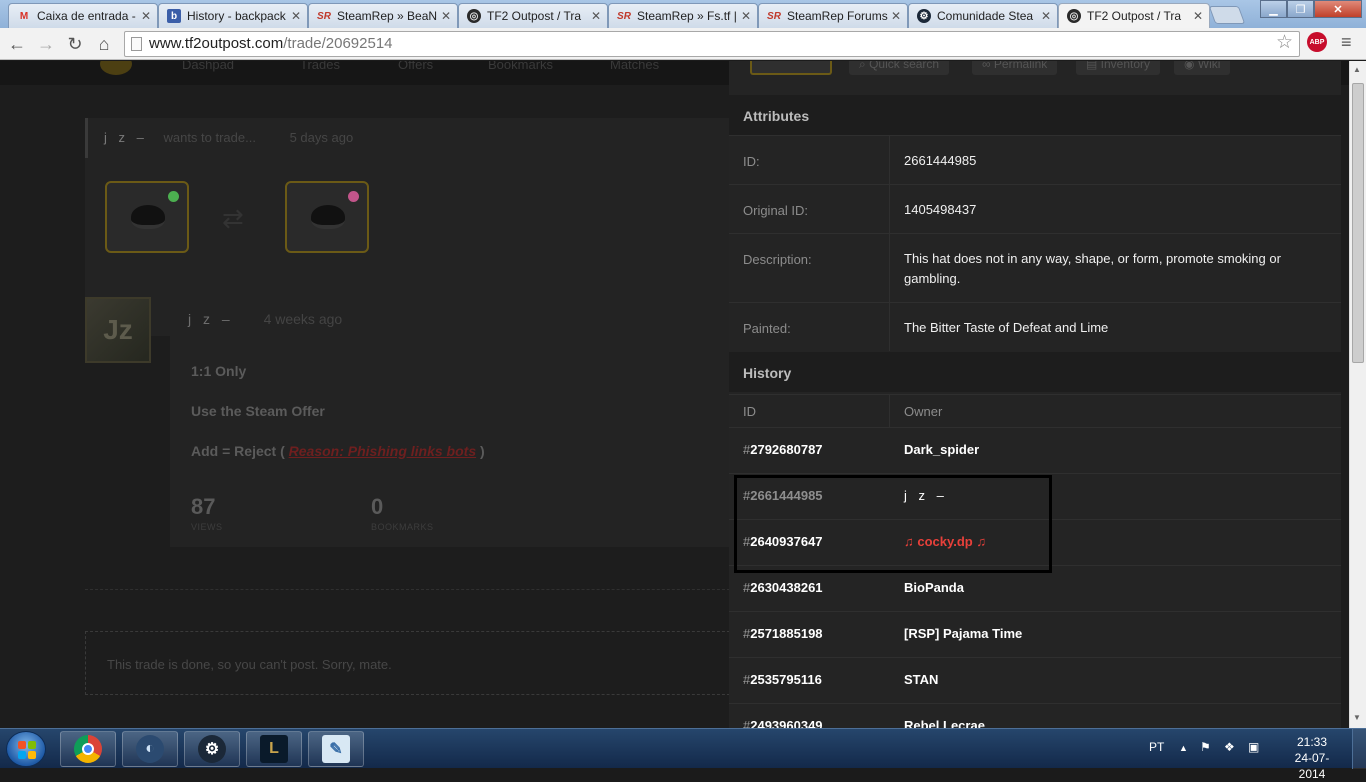 This screenshot has height=782, width=1366. Describe the element at coordinates (941, 449) in the screenshot. I see `history-owner: Dark_spider` at that location.